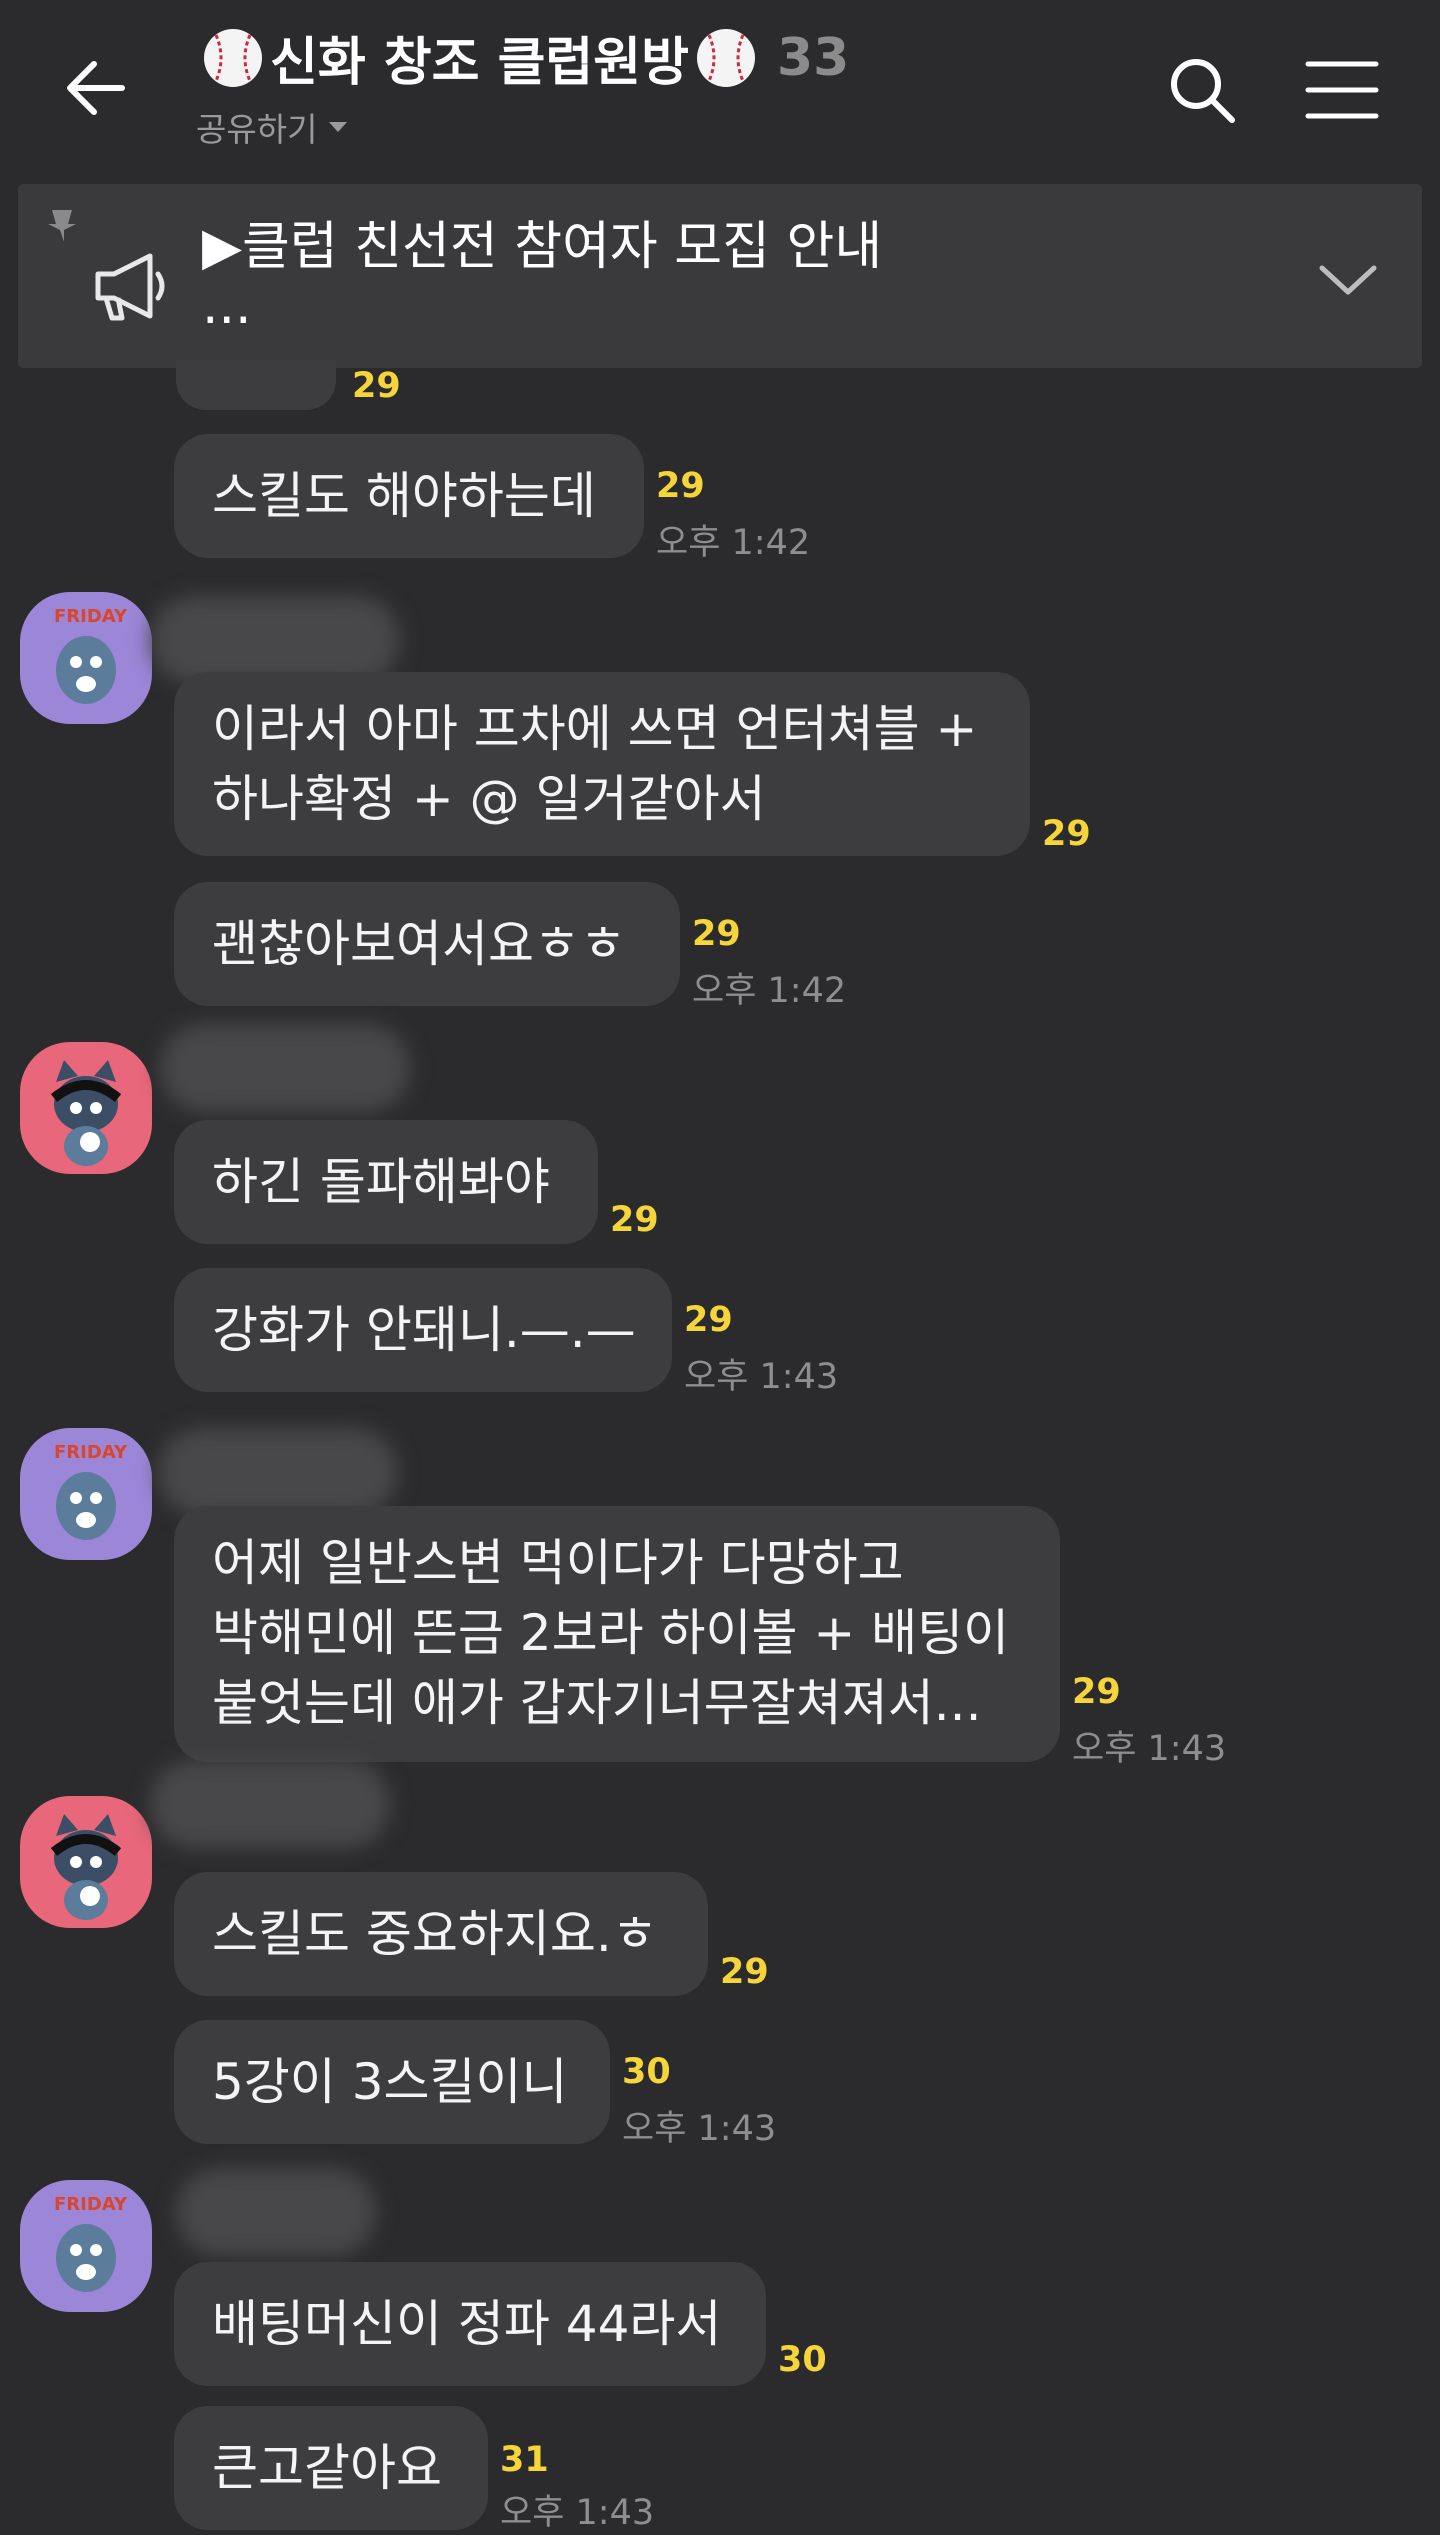 Image resolution: width=1440 pixels, height=2535 pixels. What do you see at coordinates (611, 1633) in the screenshot?
I see `message-text-line: 박해민에 뜬금 2보라 하이볼 + 배팅이` at bounding box center [611, 1633].